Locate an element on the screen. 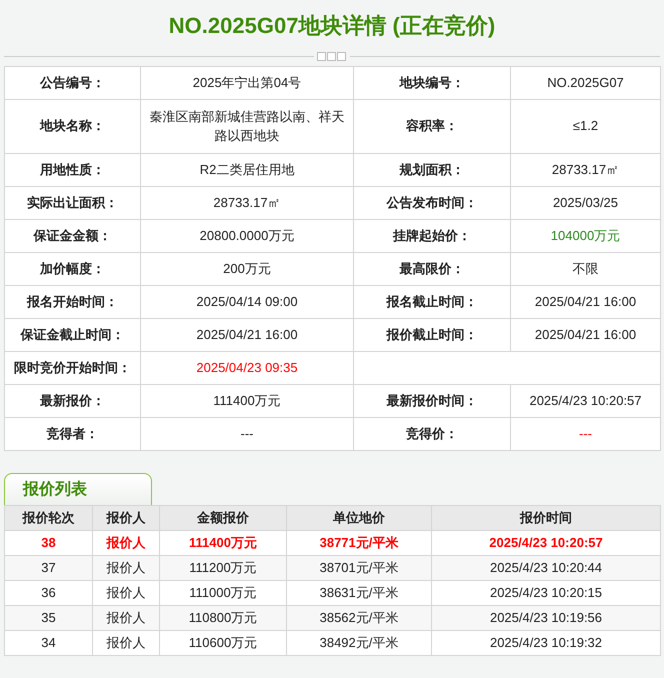 The width and height of the screenshot is (664, 678). table-cell: 38701元/平米 is located at coordinates (359, 568).